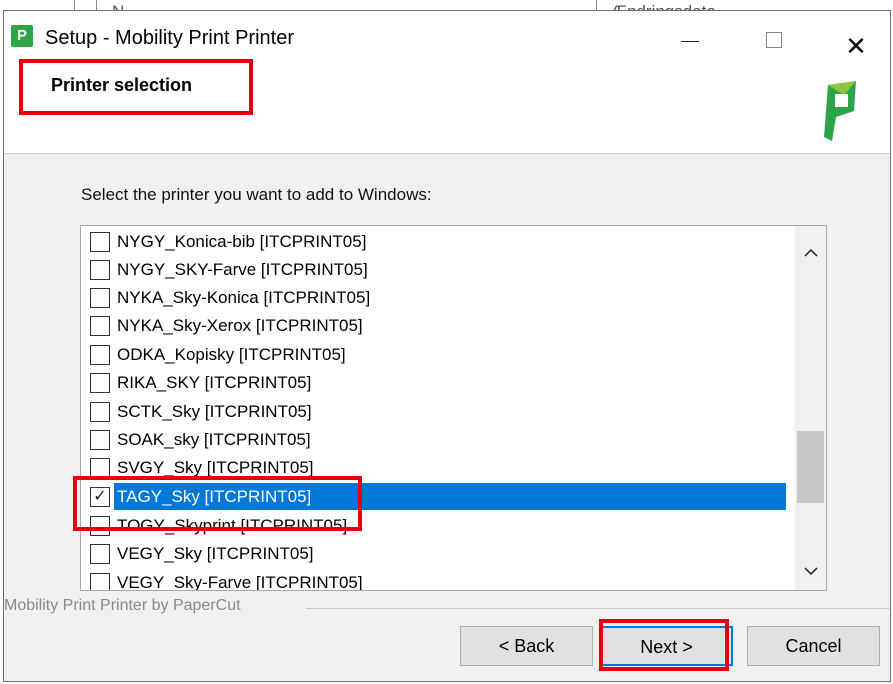  Describe the element at coordinates (438, 383) in the screenshot. I see `list-item: RIKA_SKY [ITCPRINT05]` at that location.